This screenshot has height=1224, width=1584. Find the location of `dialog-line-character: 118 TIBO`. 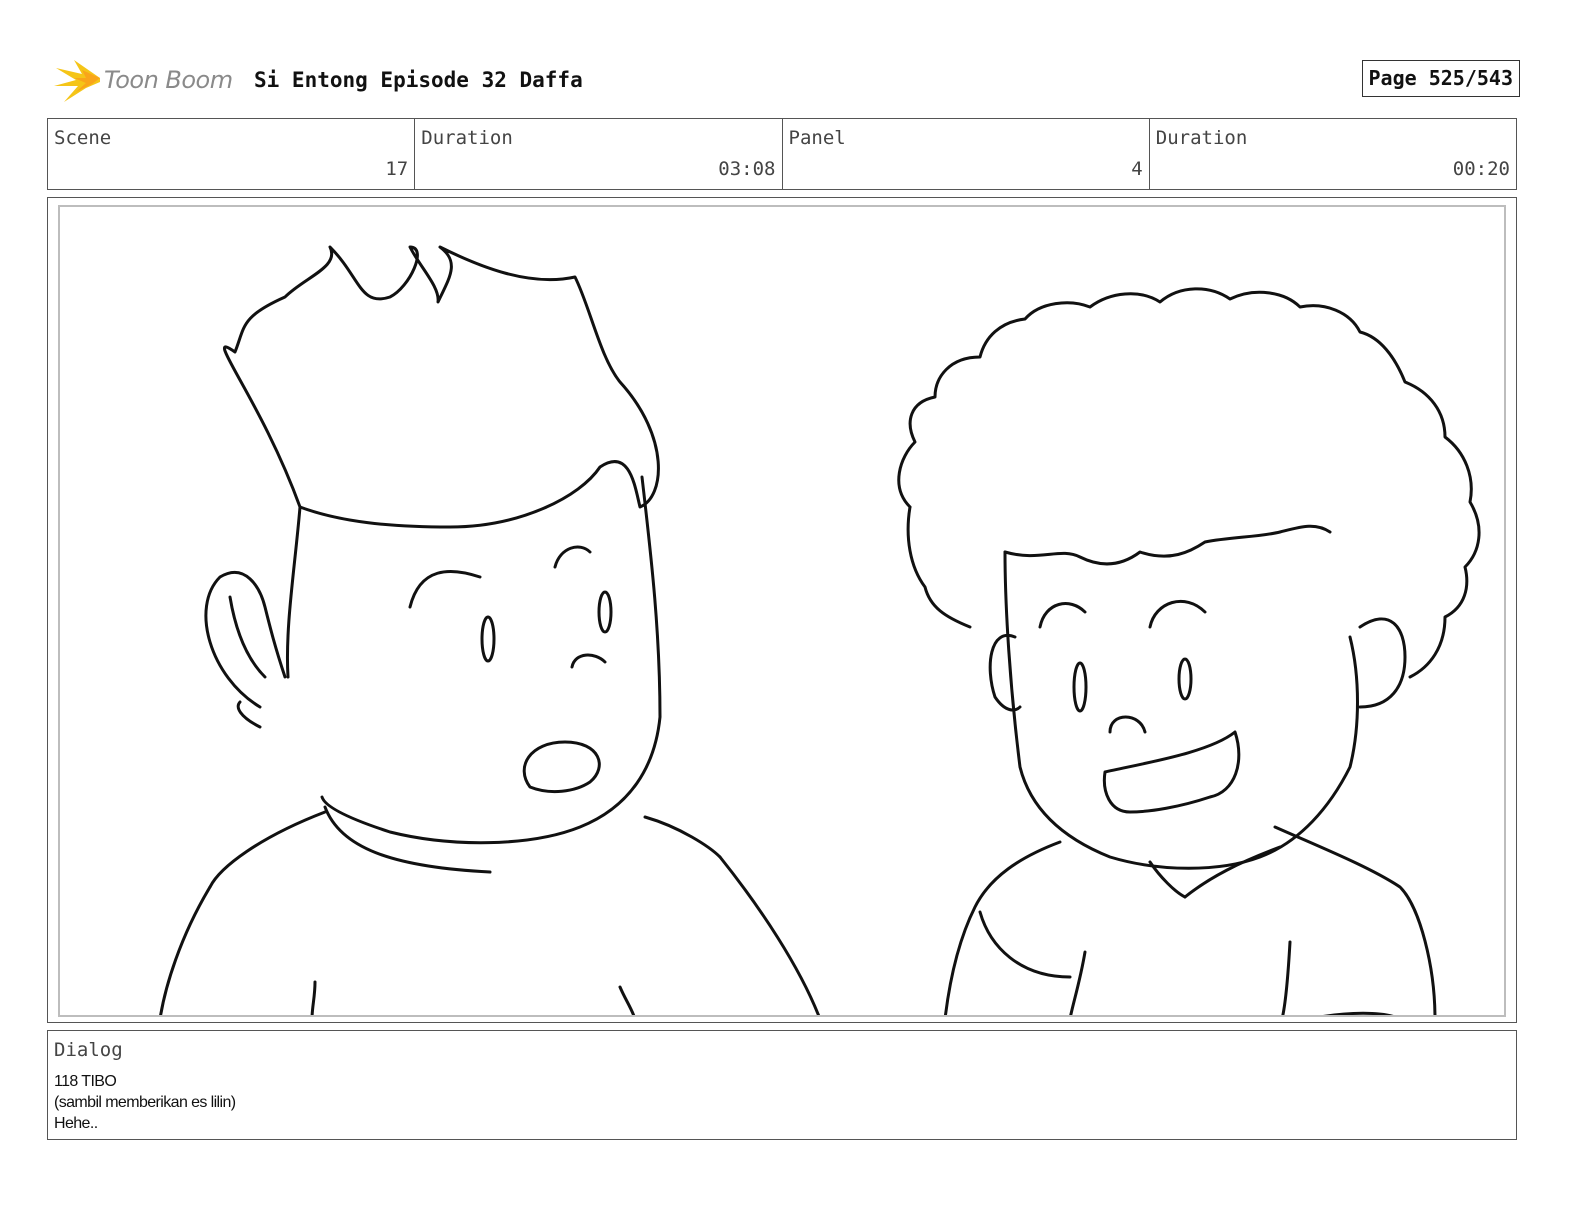

dialog-line-character: 118 TIBO is located at coordinates (85, 1081).